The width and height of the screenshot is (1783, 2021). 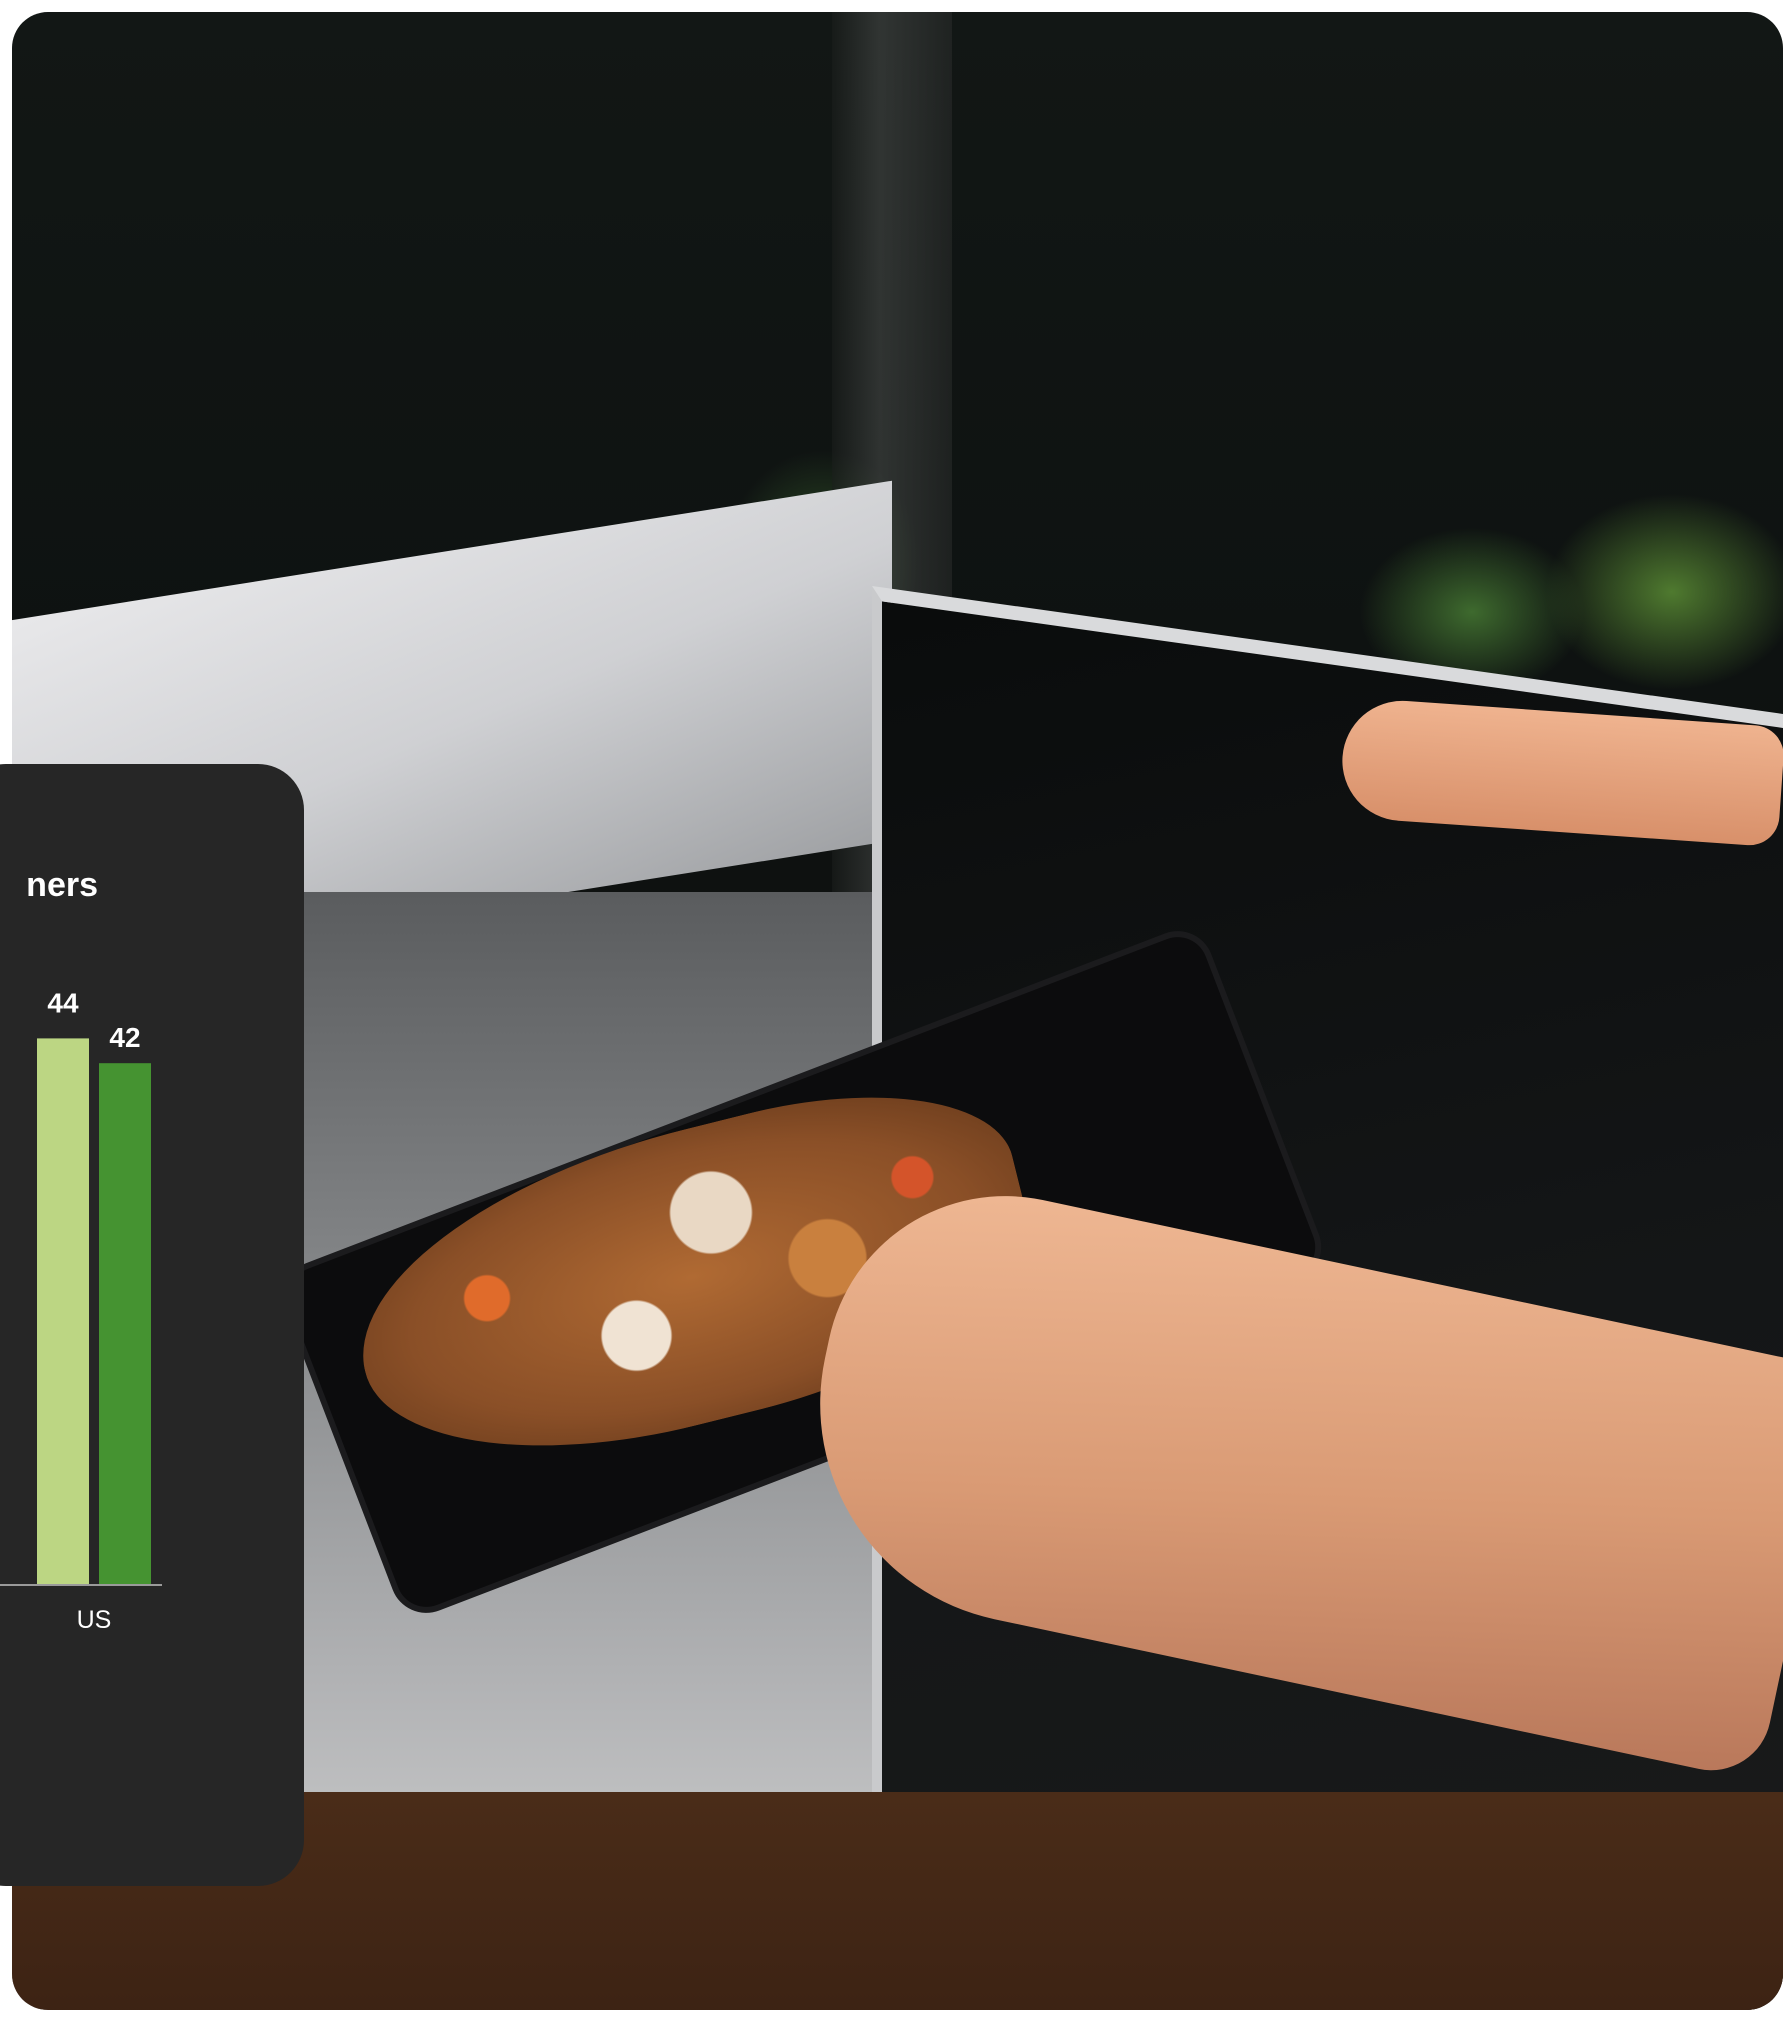 What do you see at coordinates (94, 1620) in the screenshot?
I see `x-tick-label-us: US` at bounding box center [94, 1620].